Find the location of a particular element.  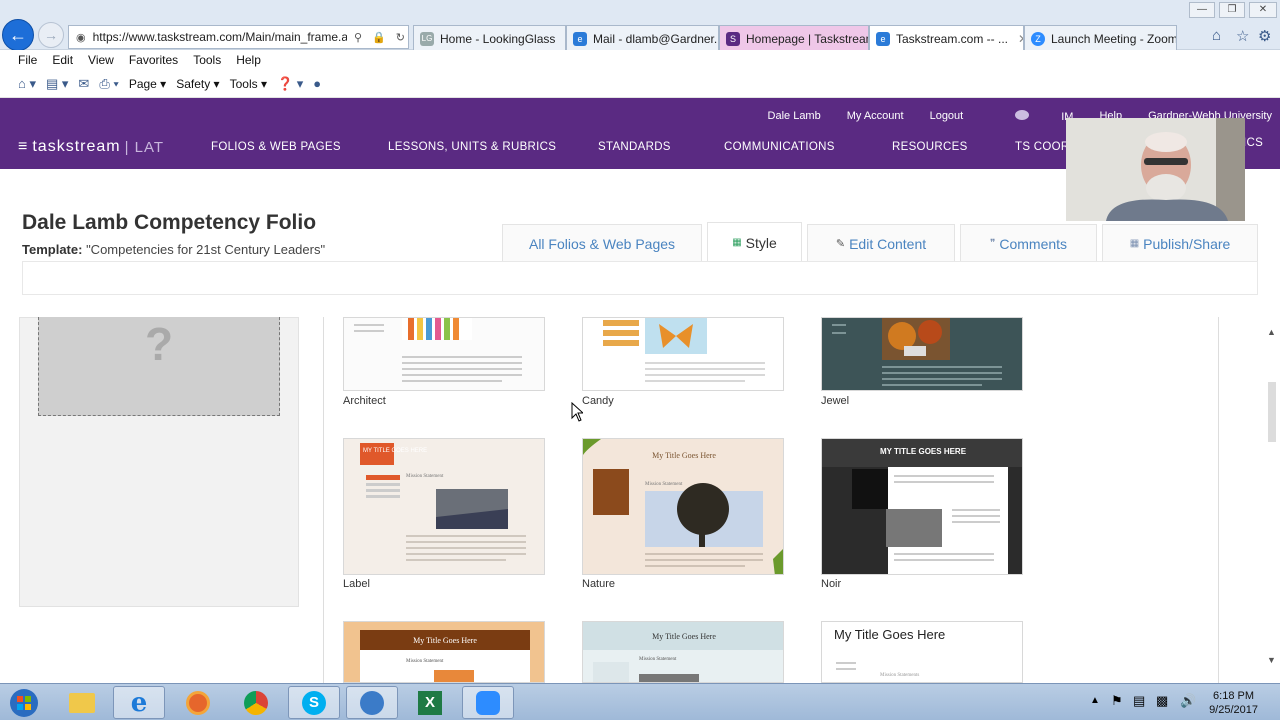

minimize-button: — is located at coordinates (1202, 10).